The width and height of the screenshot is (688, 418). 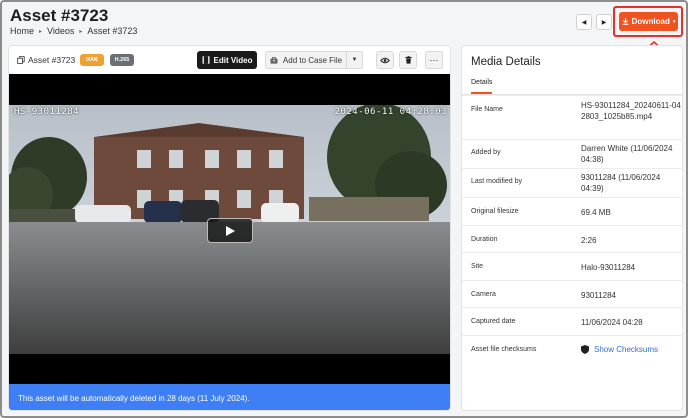 I want to click on add-to-case-dropdown: ▼, so click(x=355, y=60).